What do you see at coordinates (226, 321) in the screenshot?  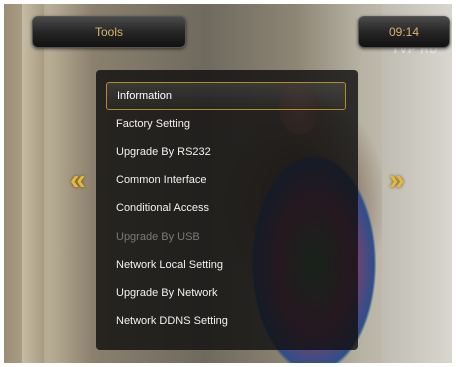 I see `menu-item-network-ddns-setting: Network DDNS Setting` at bounding box center [226, 321].